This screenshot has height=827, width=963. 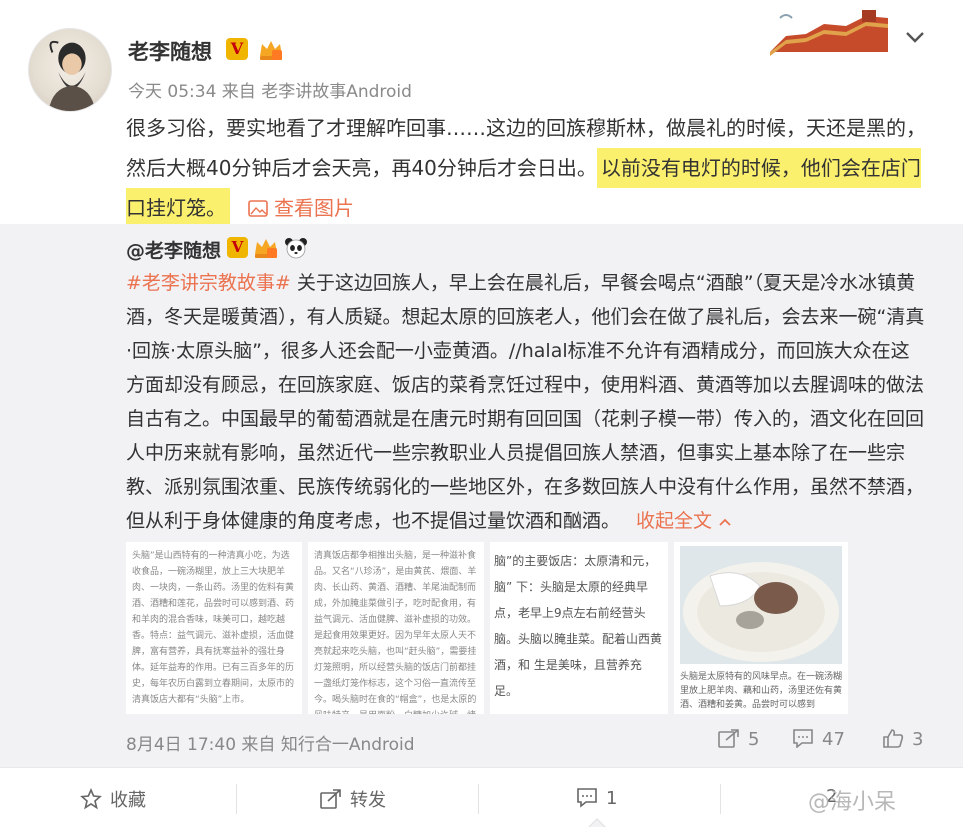 I want to click on forward-label: 转发, so click(x=368, y=800).